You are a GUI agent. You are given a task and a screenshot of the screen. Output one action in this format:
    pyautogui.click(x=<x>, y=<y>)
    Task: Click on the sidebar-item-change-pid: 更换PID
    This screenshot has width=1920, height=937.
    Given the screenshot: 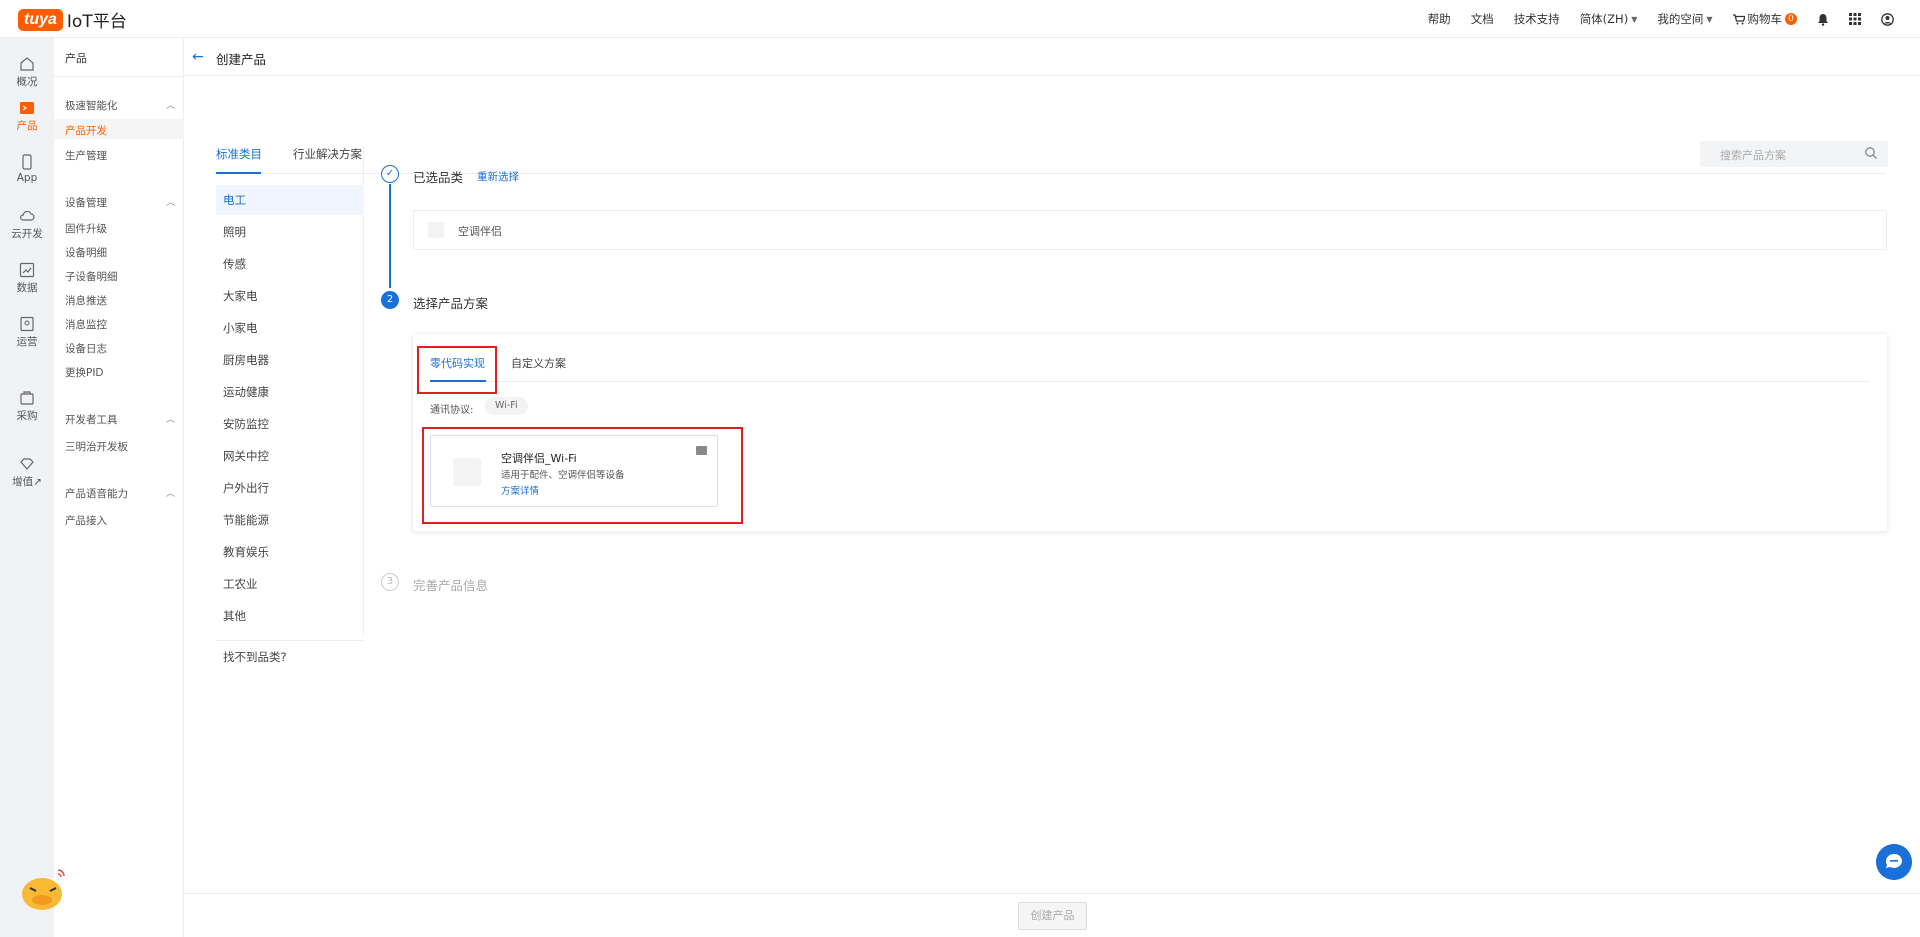 What is the action you would take?
    pyautogui.click(x=84, y=372)
    